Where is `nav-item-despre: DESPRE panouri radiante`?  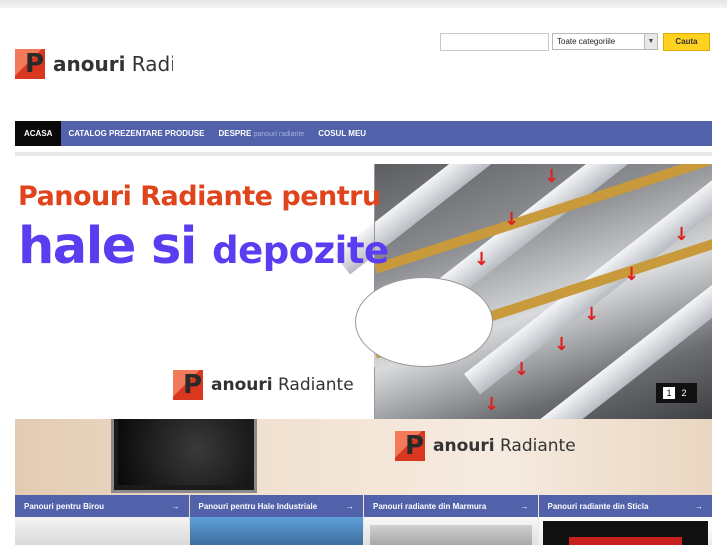 nav-item-despre: DESPRE panouri radiante is located at coordinates (261, 133).